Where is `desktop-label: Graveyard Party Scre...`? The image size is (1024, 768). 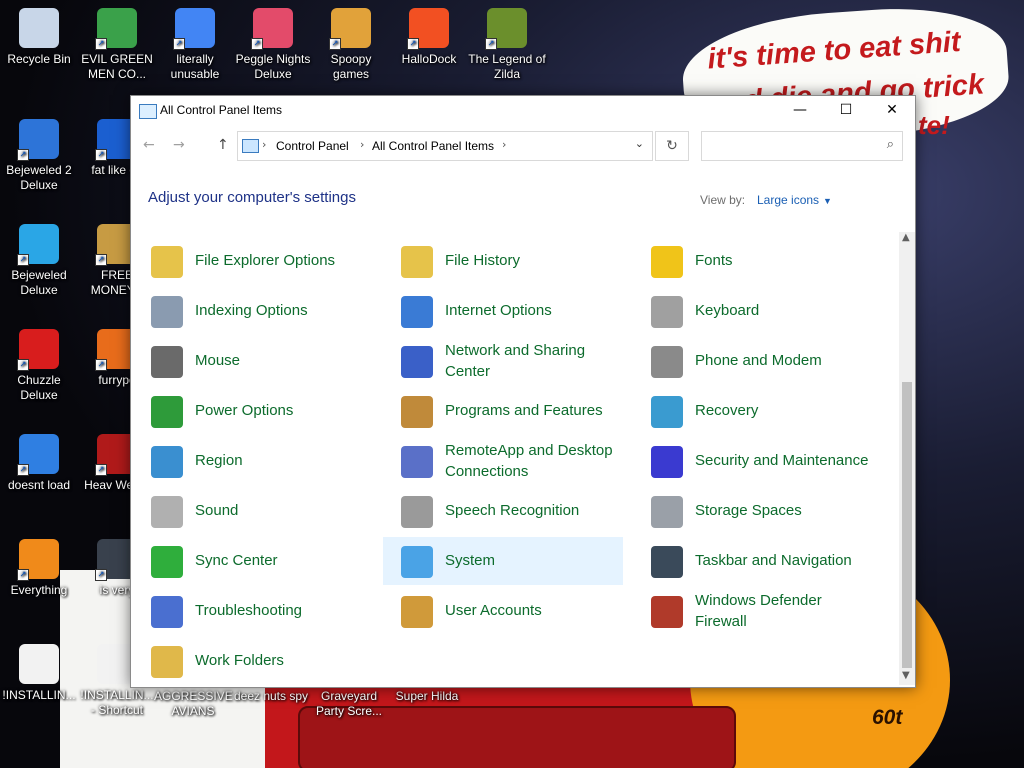
desktop-label: Graveyard Party Scre... is located at coordinates (349, 704).